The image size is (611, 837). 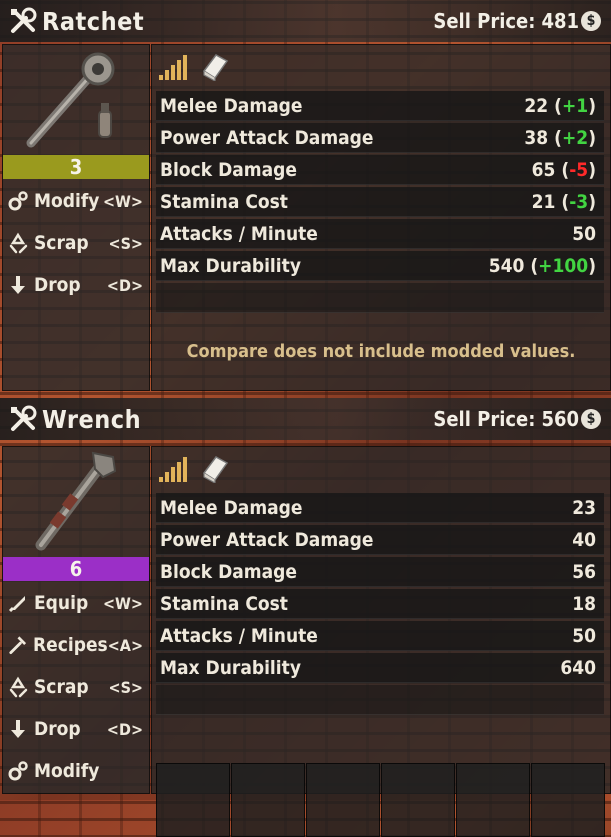 What do you see at coordinates (18, 687) in the screenshot?
I see `recycle-icon` at bounding box center [18, 687].